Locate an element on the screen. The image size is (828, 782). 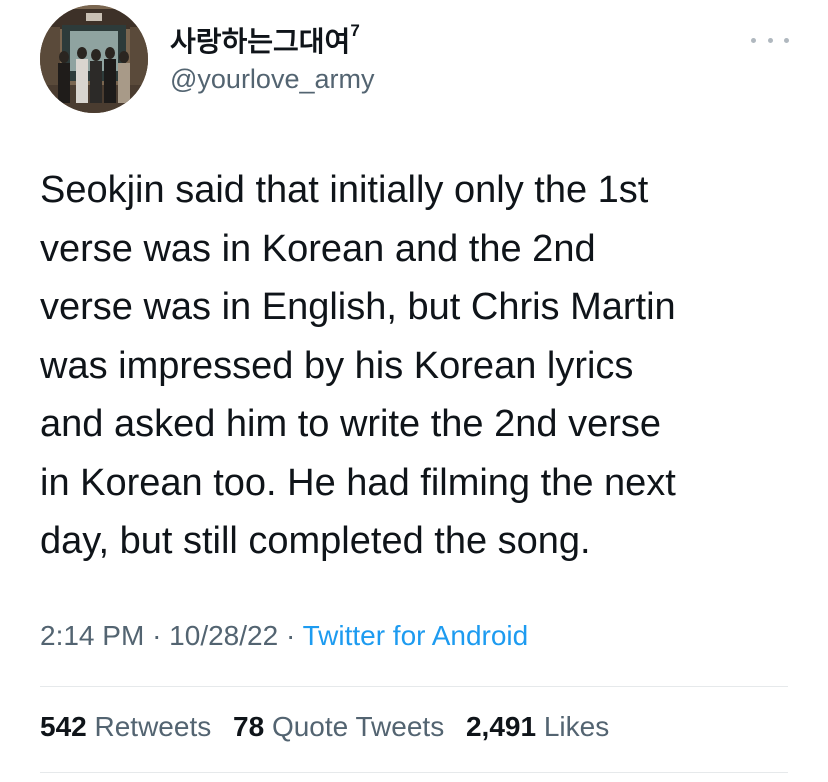
likes-count: 2,491 is located at coordinates (501, 726).